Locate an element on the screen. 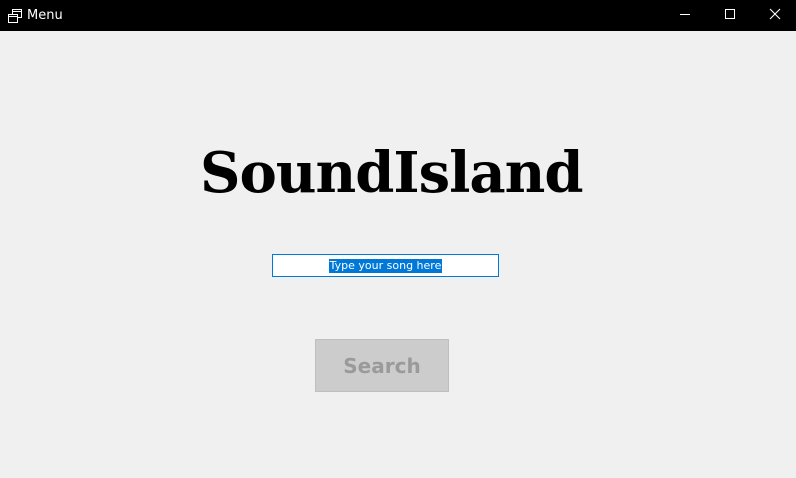  close-icon is located at coordinates (775, 16).